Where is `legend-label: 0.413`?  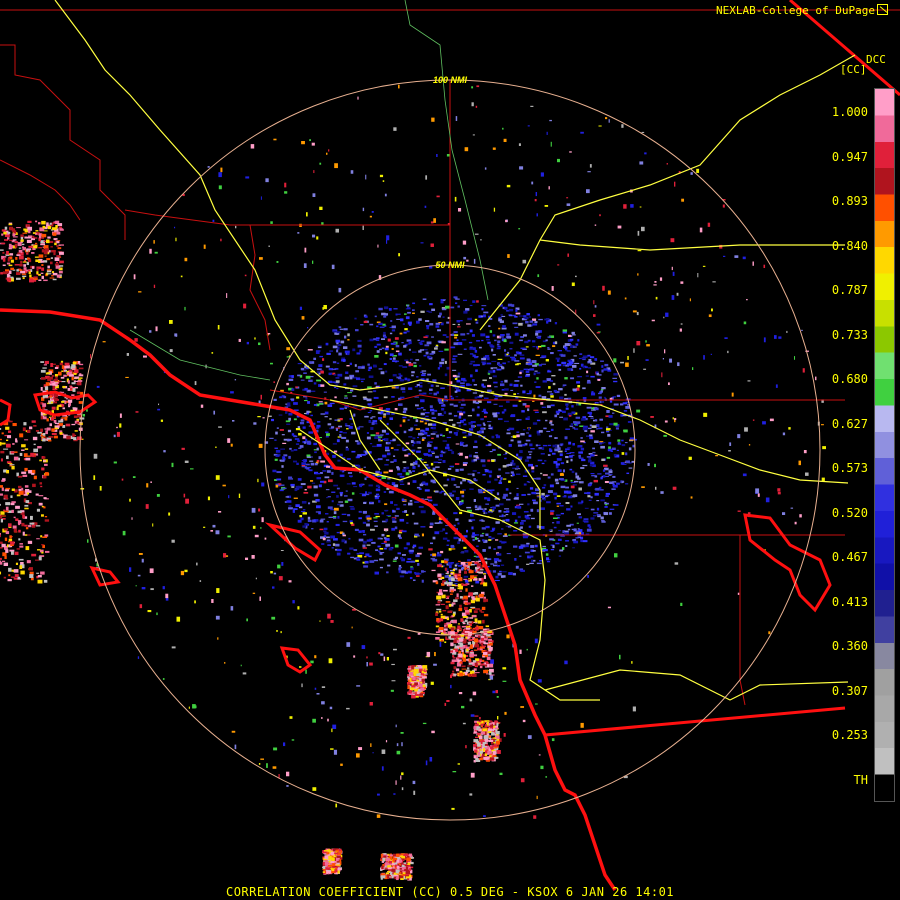
legend-label: 0.413 is located at coordinates (849, 601).